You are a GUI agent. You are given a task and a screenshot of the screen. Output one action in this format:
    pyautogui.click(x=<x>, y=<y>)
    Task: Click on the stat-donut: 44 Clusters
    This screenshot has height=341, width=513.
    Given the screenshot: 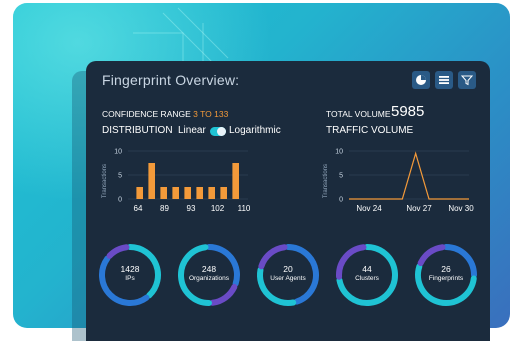 What is the action you would take?
    pyautogui.click(x=367, y=275)
    